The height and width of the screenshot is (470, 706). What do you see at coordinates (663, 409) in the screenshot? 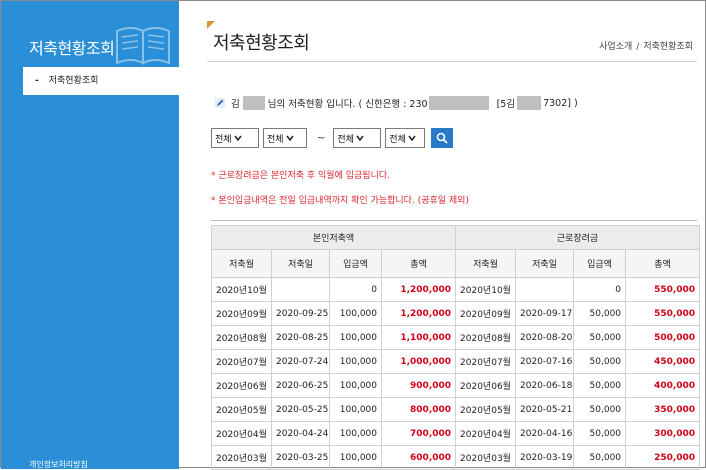
I see `cell-total: 350,000` at bounding box center [663, 409].